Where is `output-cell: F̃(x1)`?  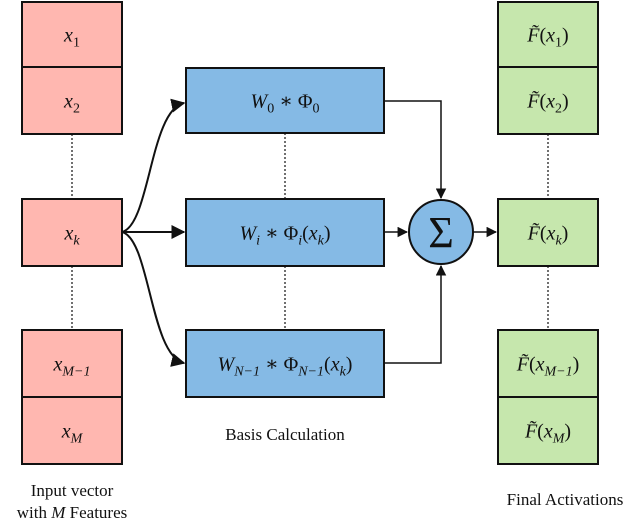
output-cell: F̃(x1) is located at coordinates (548, 34).